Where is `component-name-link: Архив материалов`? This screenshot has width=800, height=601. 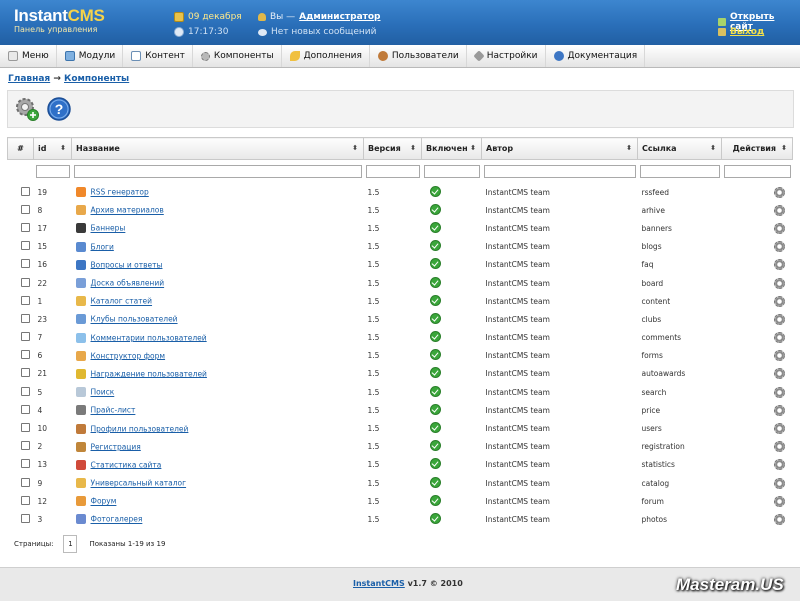 component-name-link: Архив материалов is located at coordinates (127, 210).